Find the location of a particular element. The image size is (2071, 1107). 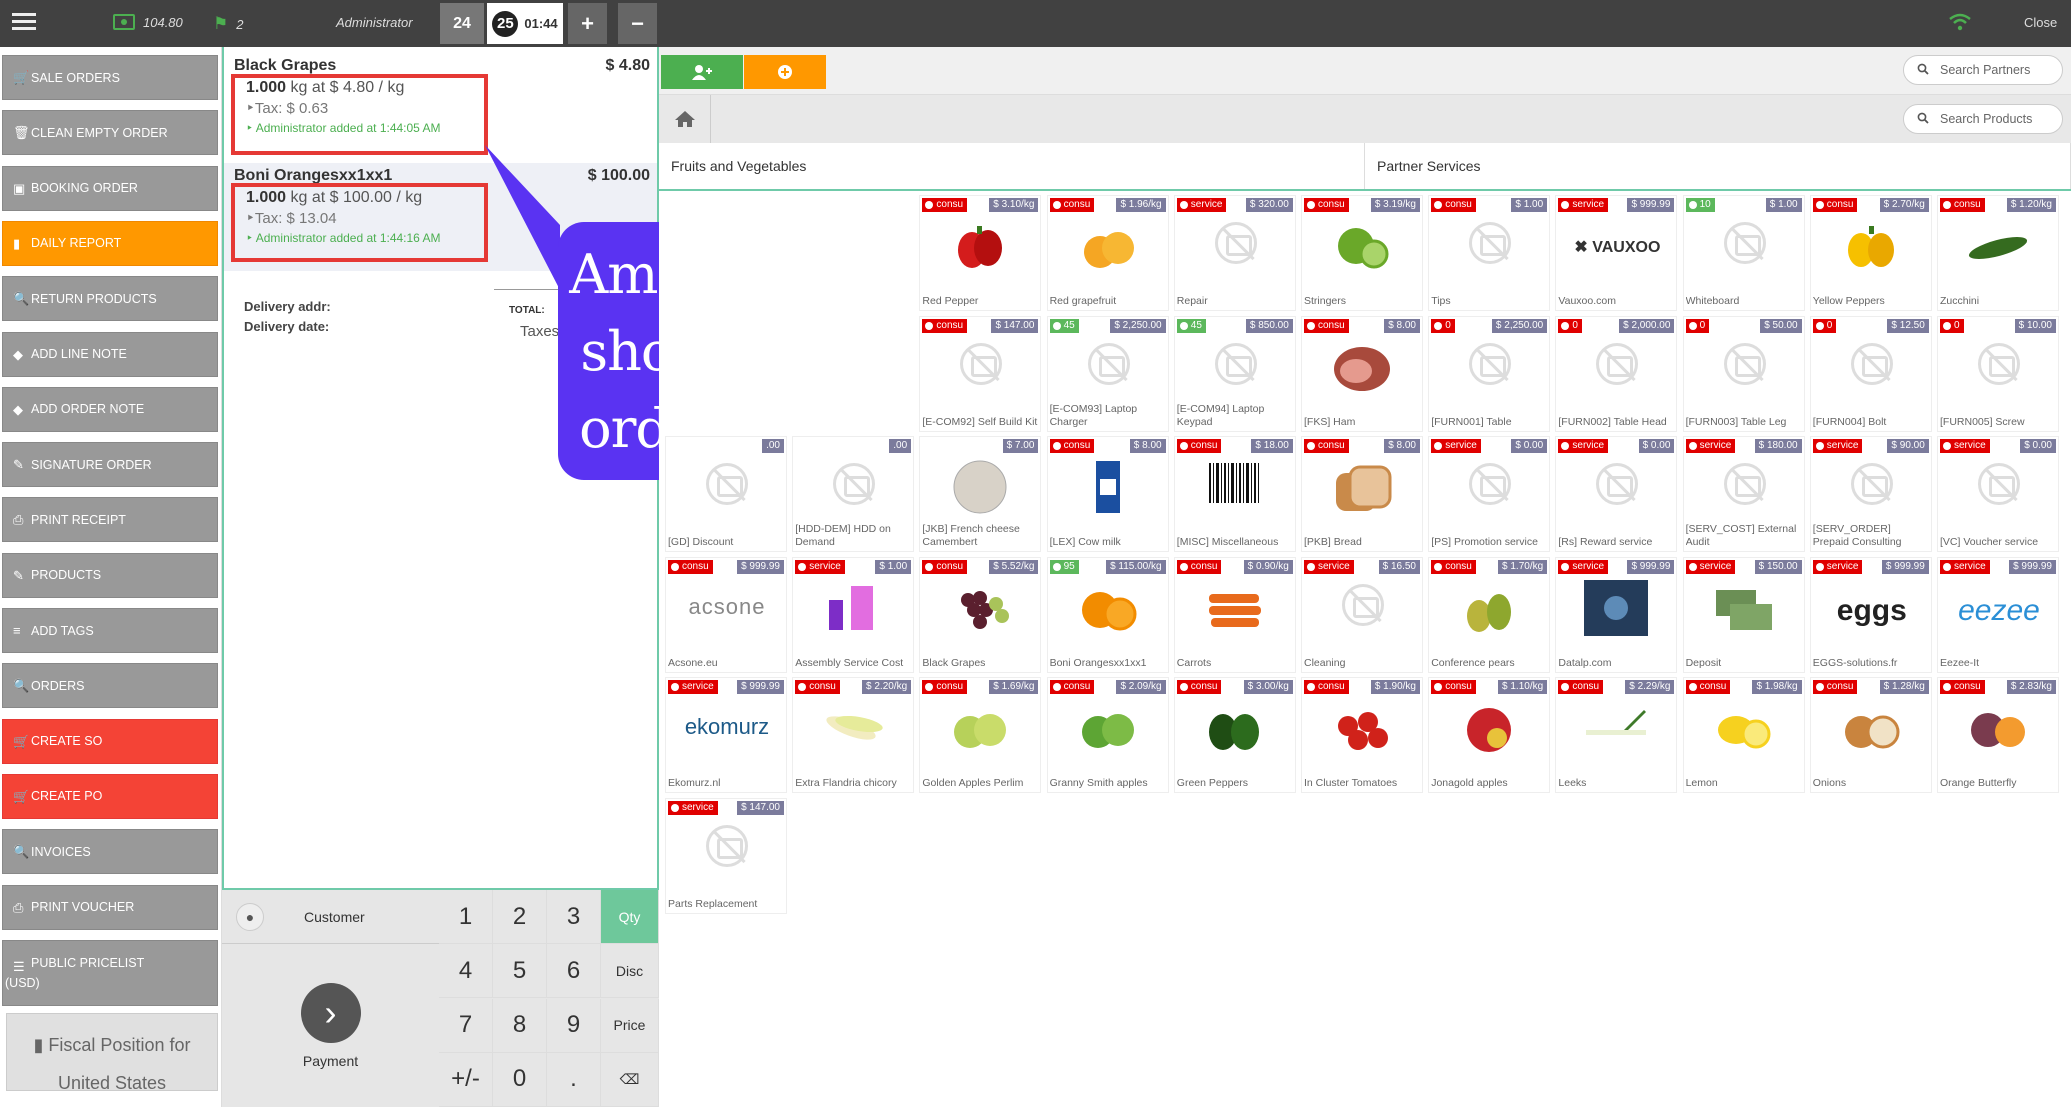

product-card: service $ 999.99 ✖ VAUXOO Vauxoo.com is located at coordinates (1616, 253).